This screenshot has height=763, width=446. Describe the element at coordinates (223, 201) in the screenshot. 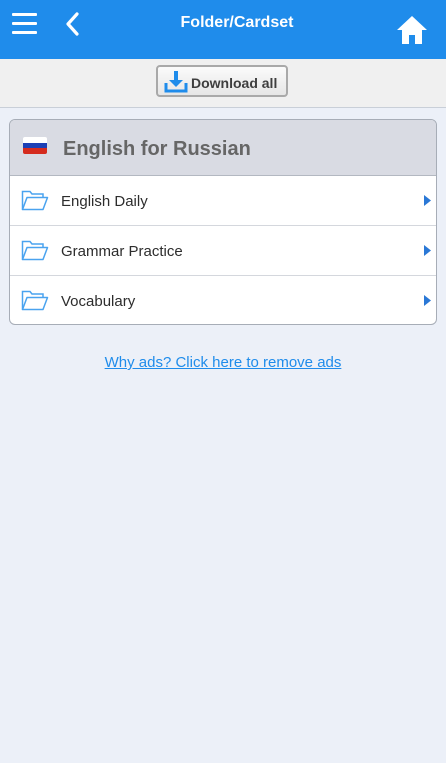

I see `list-item-english-daily: English Daily` at that location.